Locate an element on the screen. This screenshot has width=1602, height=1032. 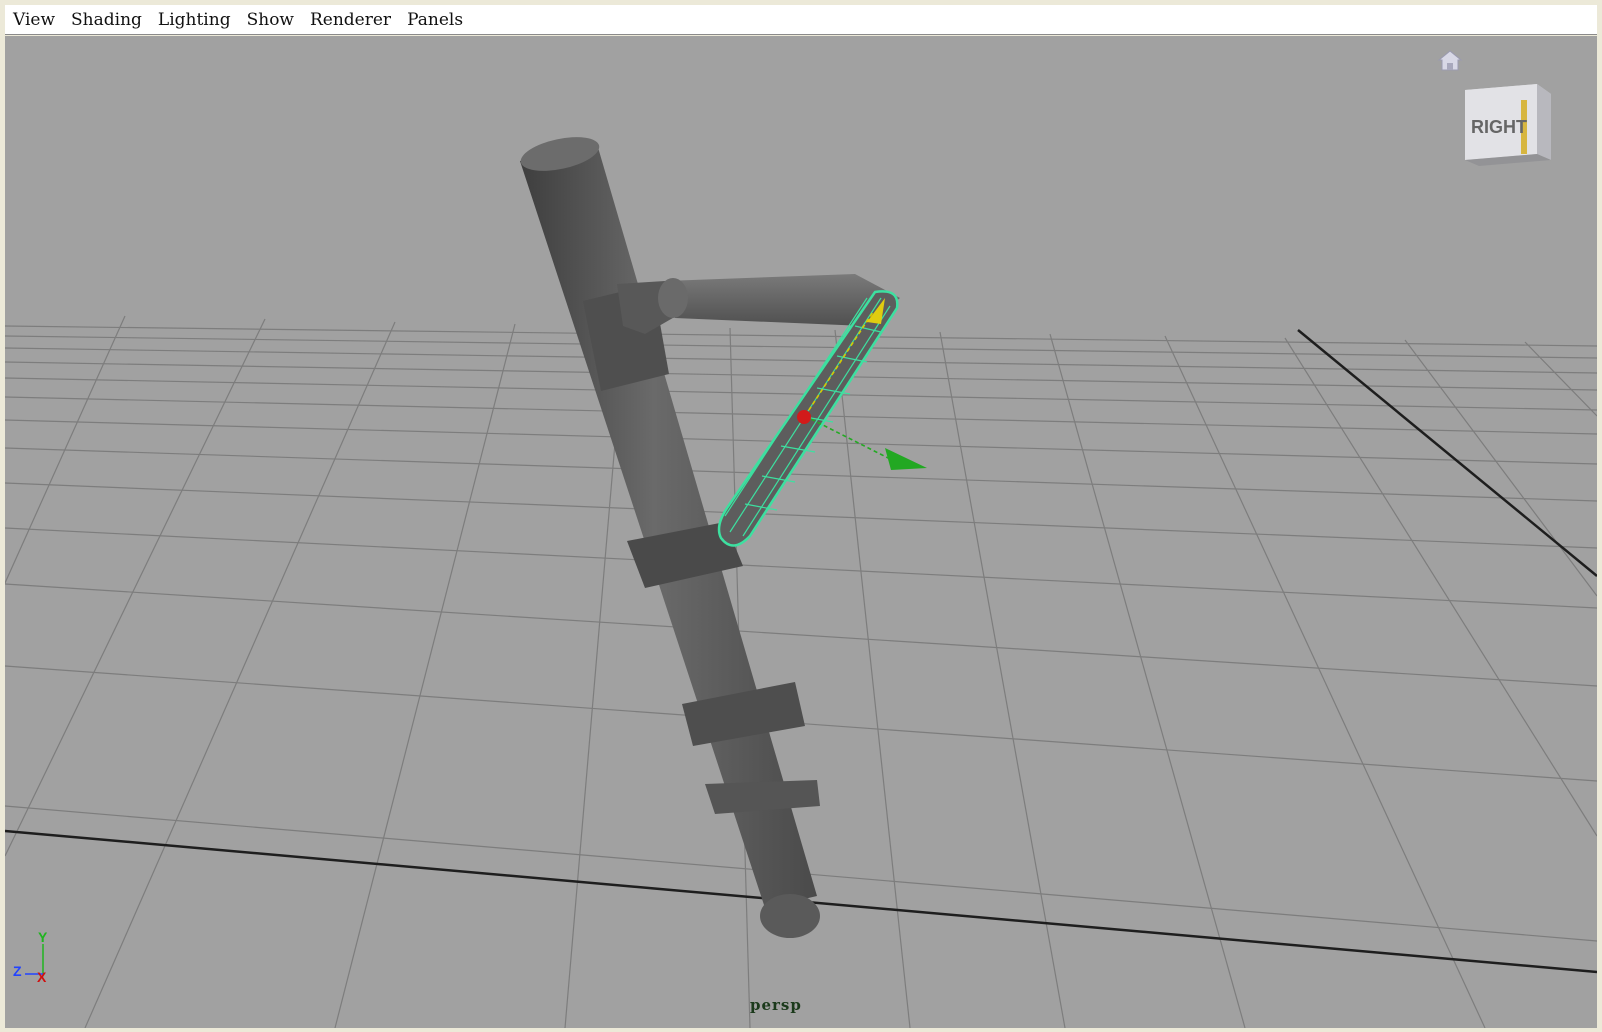
axis-indicator: Y Z X is located at coordinates (30, 957).